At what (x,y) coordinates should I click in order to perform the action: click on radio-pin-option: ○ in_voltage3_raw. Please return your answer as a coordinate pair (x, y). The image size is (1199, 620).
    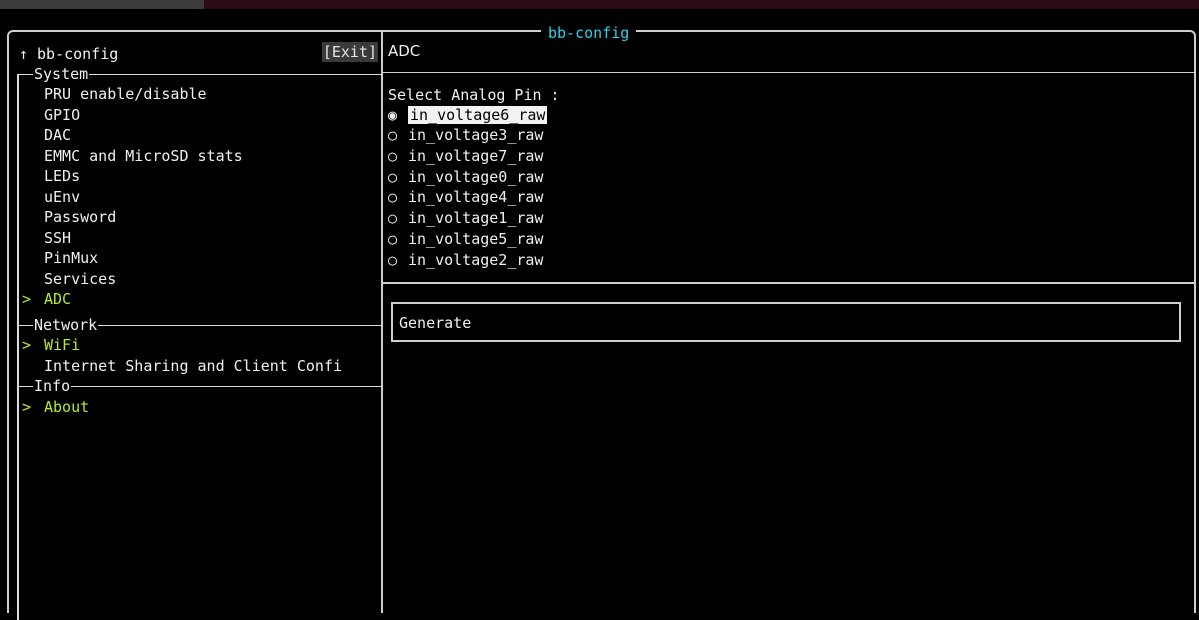
    Looking at the image, I should click on (465, 135).